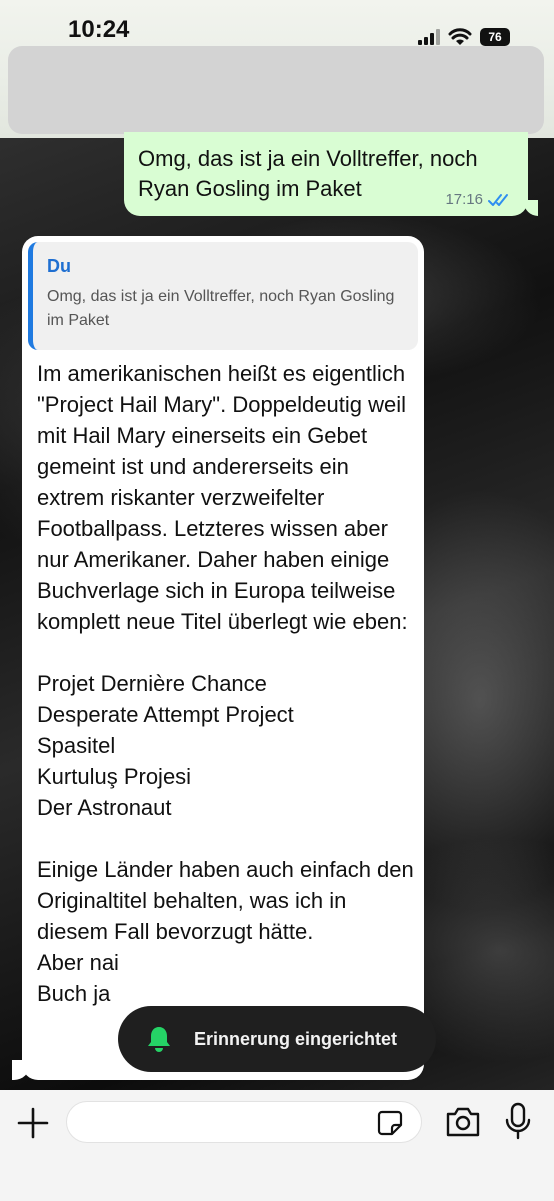 This screenshot has height=1201, width=554. Describe the element at coordinates (99, 29) in the screenshot. I see `status-time: 10:24` at that location.